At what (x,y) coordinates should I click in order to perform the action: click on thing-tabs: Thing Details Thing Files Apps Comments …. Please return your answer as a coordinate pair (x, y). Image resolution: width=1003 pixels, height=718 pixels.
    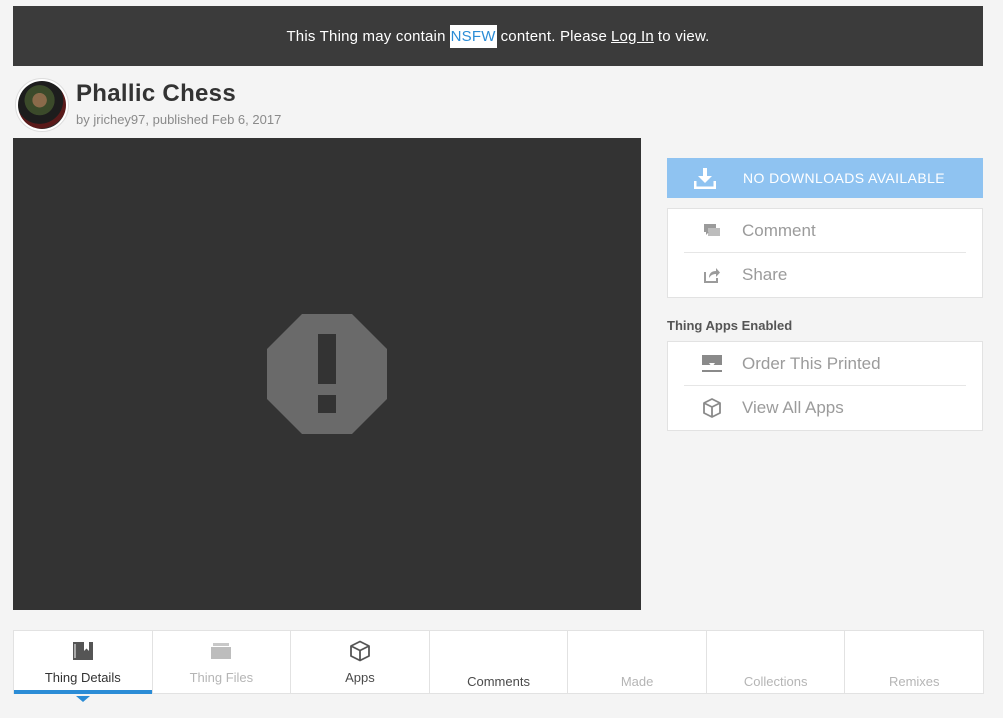
    Looking at the image, I should click on (498, 666).